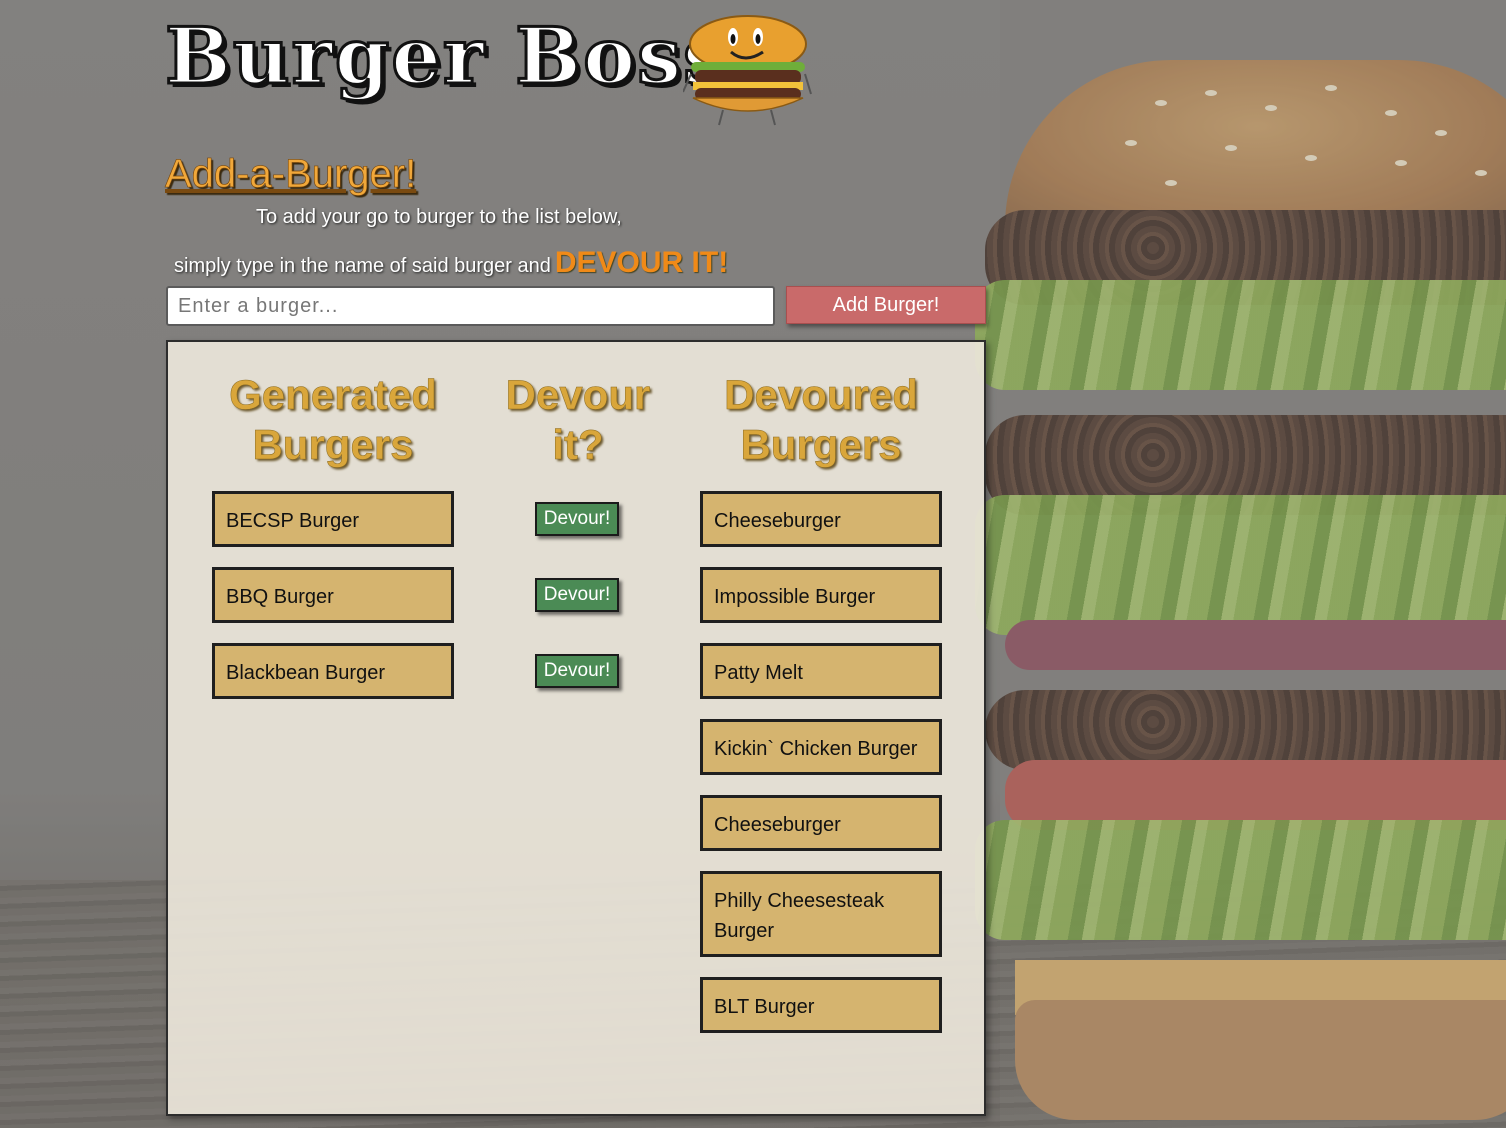  What do you see at coordinates (333, 445) in the screenshot?
I see `generated-heading-line2: Burgers` at bounding box center [333, 445].